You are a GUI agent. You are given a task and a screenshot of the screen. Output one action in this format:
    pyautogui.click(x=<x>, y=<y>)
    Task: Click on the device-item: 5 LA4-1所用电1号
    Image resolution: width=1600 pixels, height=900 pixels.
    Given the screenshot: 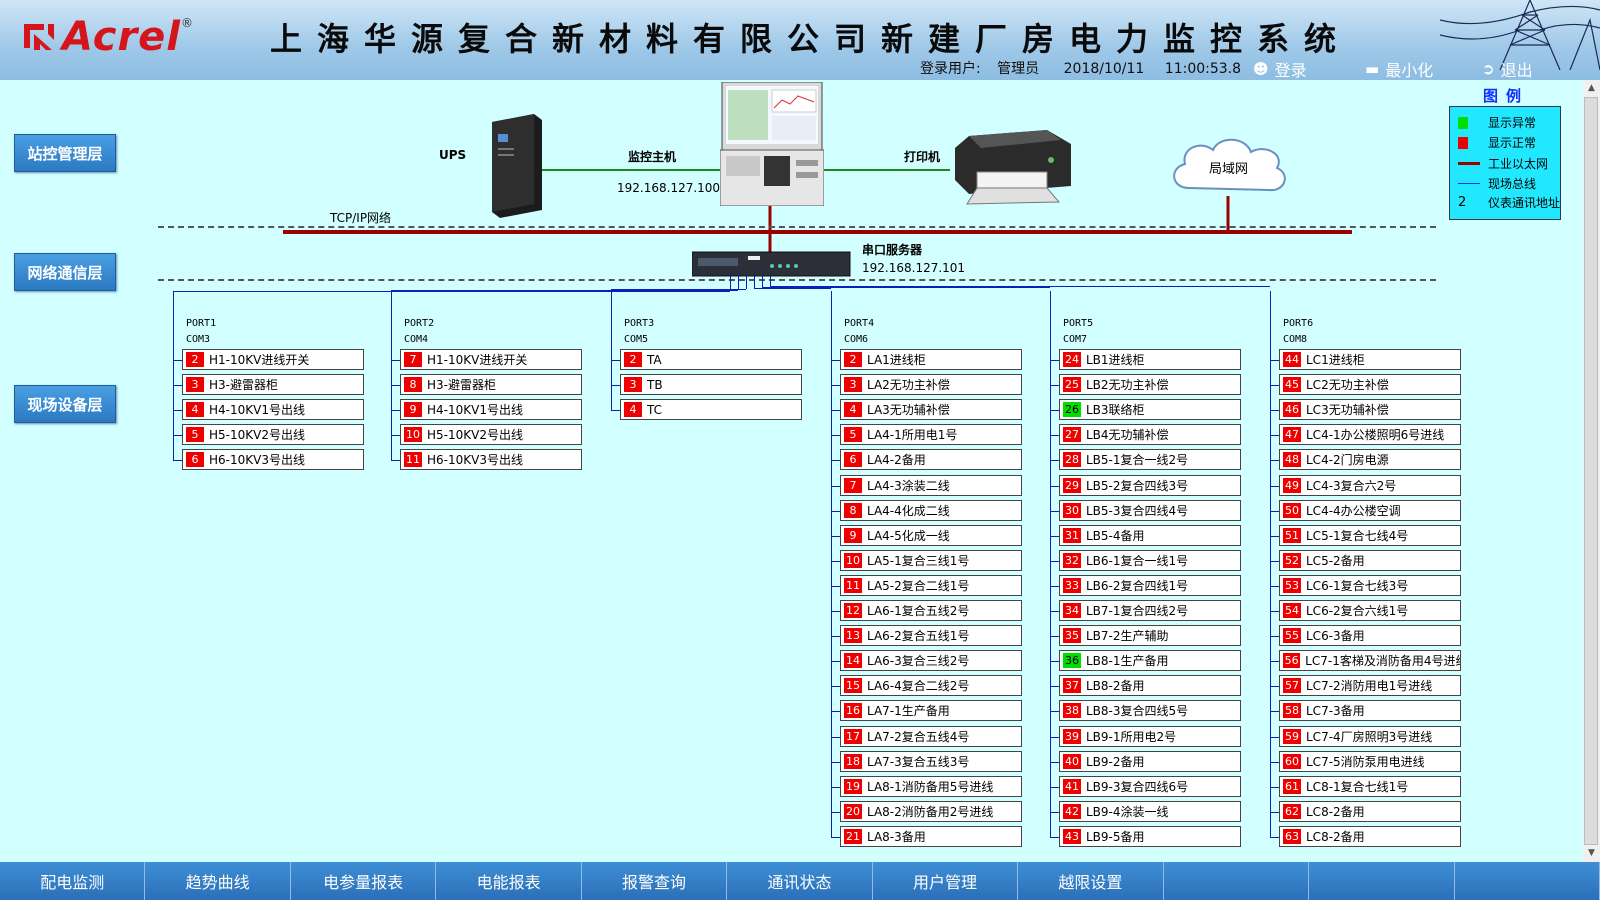 What is the action you would take?
    pyautogui.click(x=931, y=435)
    